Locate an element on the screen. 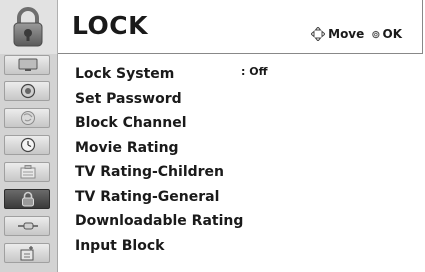 Image resolution: width=425 pixels, height=272 pixels. usb-icon is located at coordinates (27, 253).